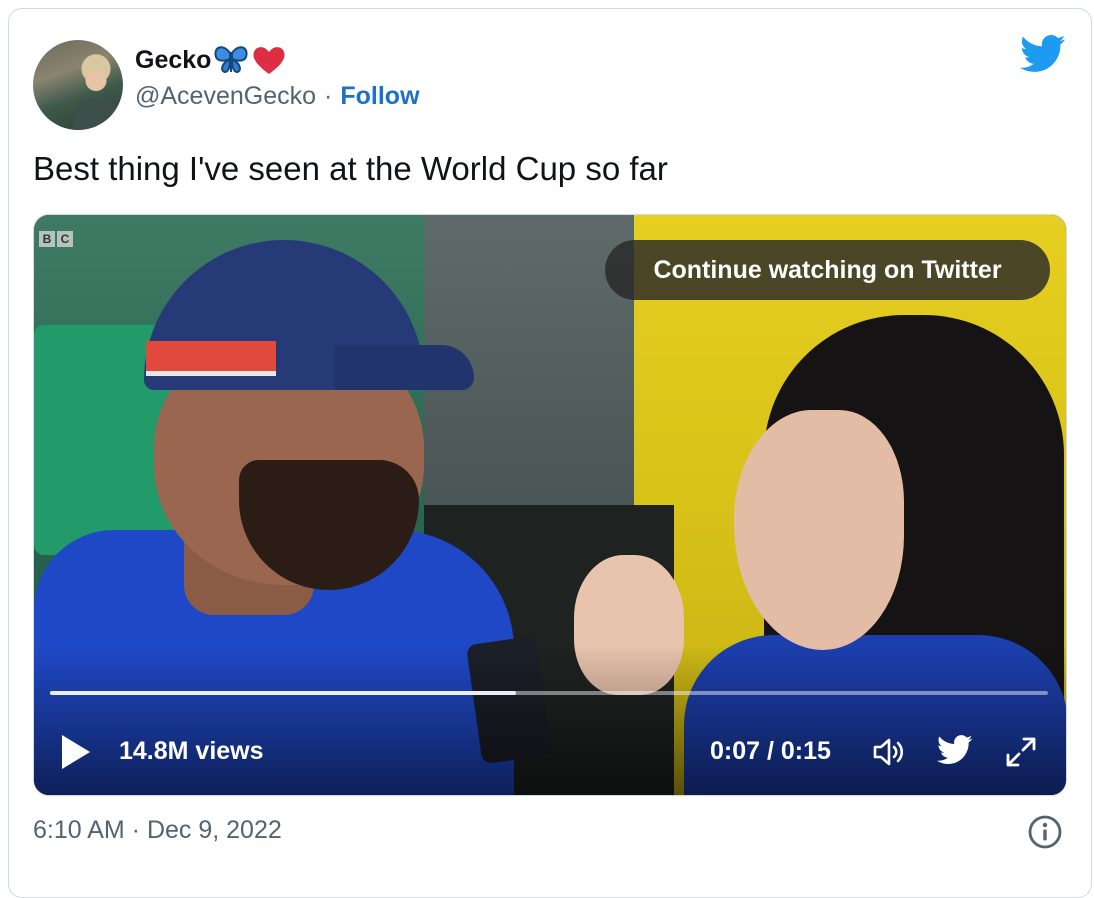 This screenshot has width=1094, height=898. Describe the element at coordinates (890, 752) in the screenshot. I see `volume-icon` at that location.